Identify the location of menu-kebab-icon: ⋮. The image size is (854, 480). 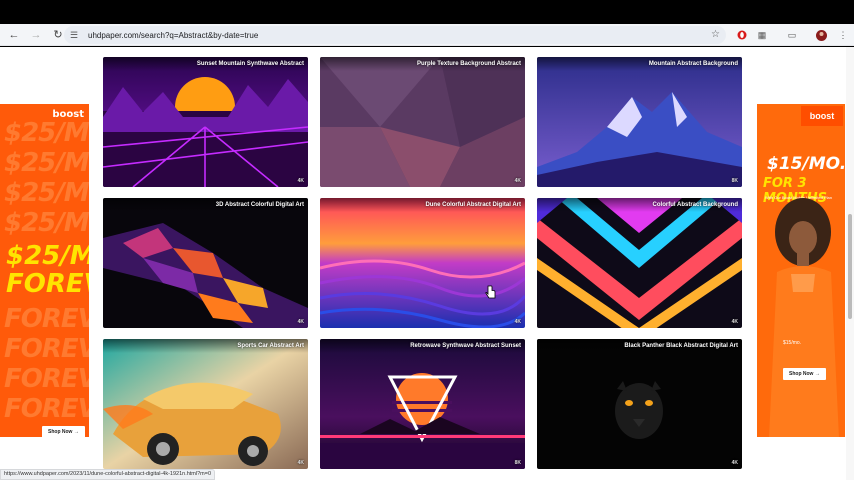
(843, 35).